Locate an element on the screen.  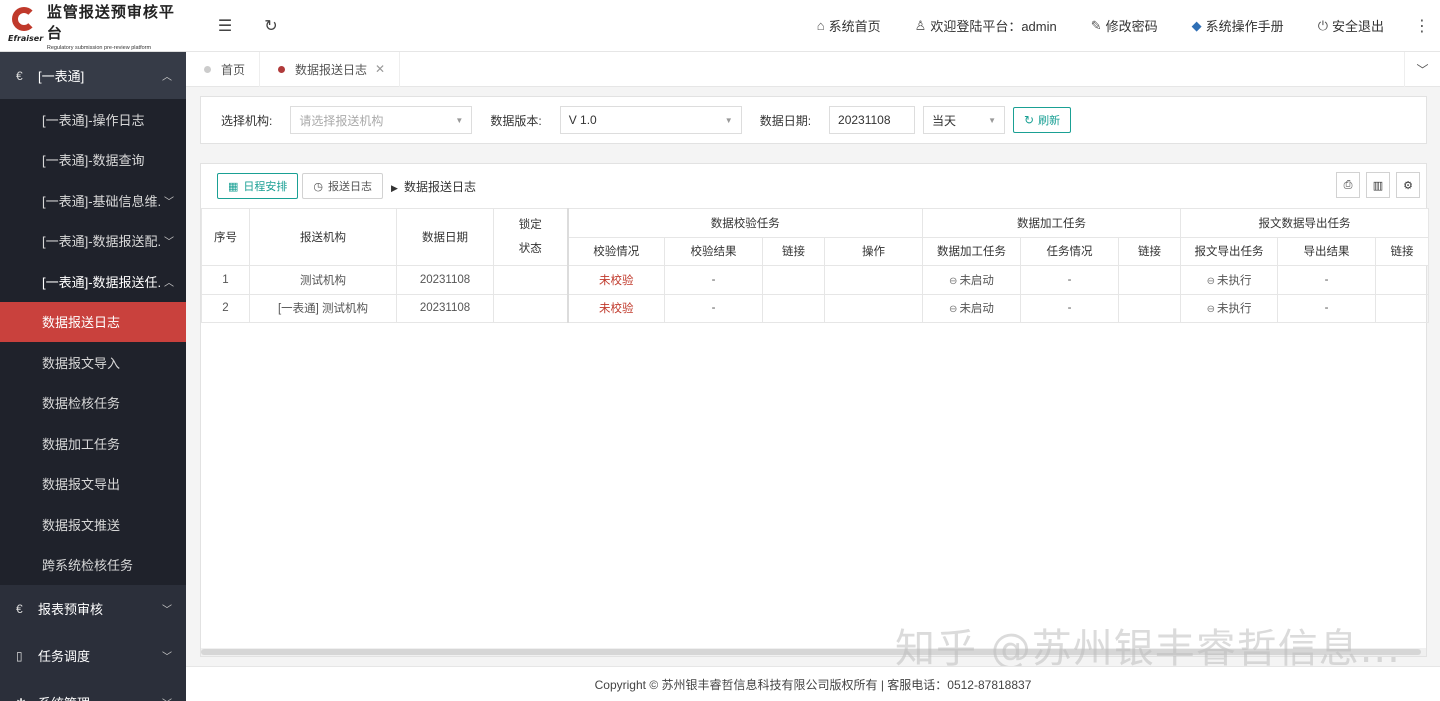
header-export-result: 导出结果 is located at coordinates (1327, 251).